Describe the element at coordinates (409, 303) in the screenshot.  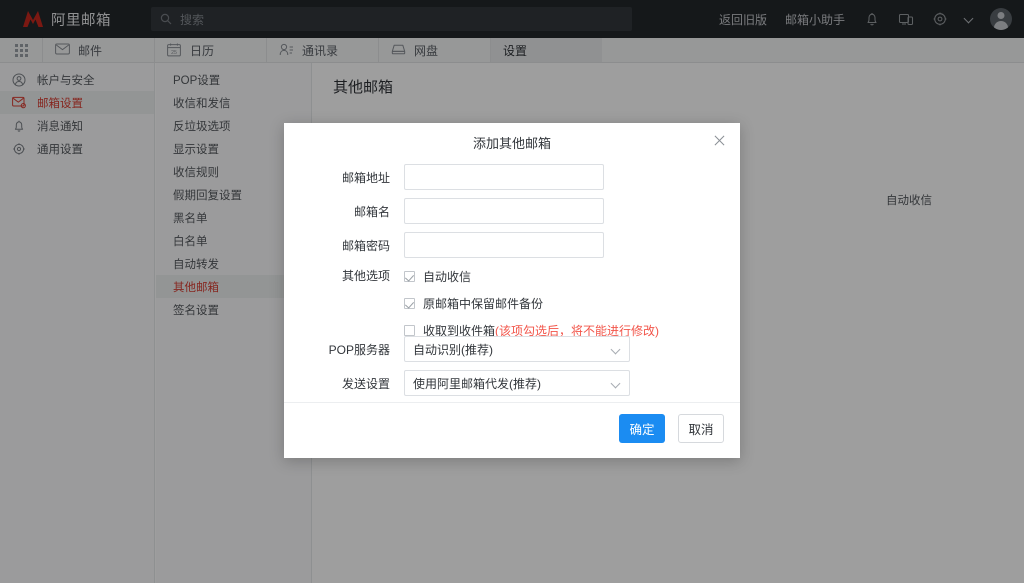
I see `option-keep-backup-checkbox` at that location.